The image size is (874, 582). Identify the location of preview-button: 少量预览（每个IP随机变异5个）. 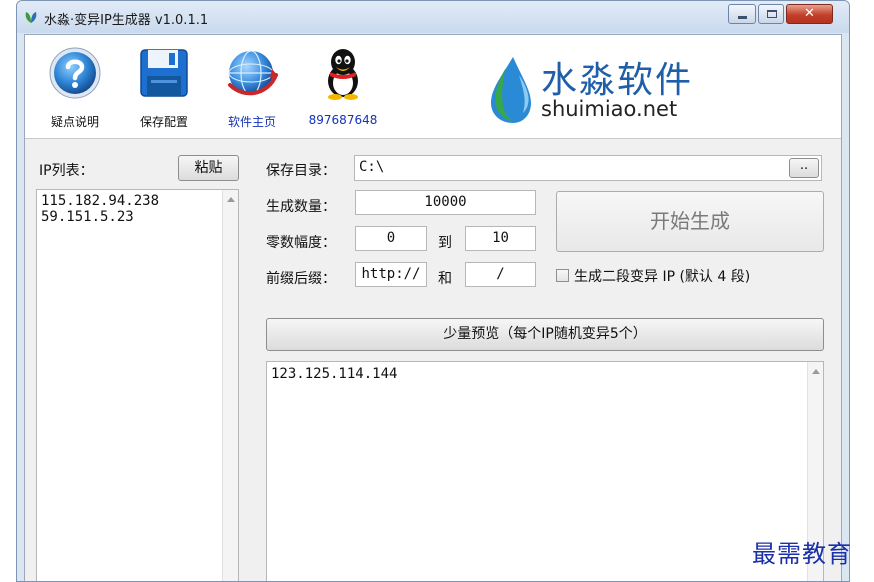
(545, 334).